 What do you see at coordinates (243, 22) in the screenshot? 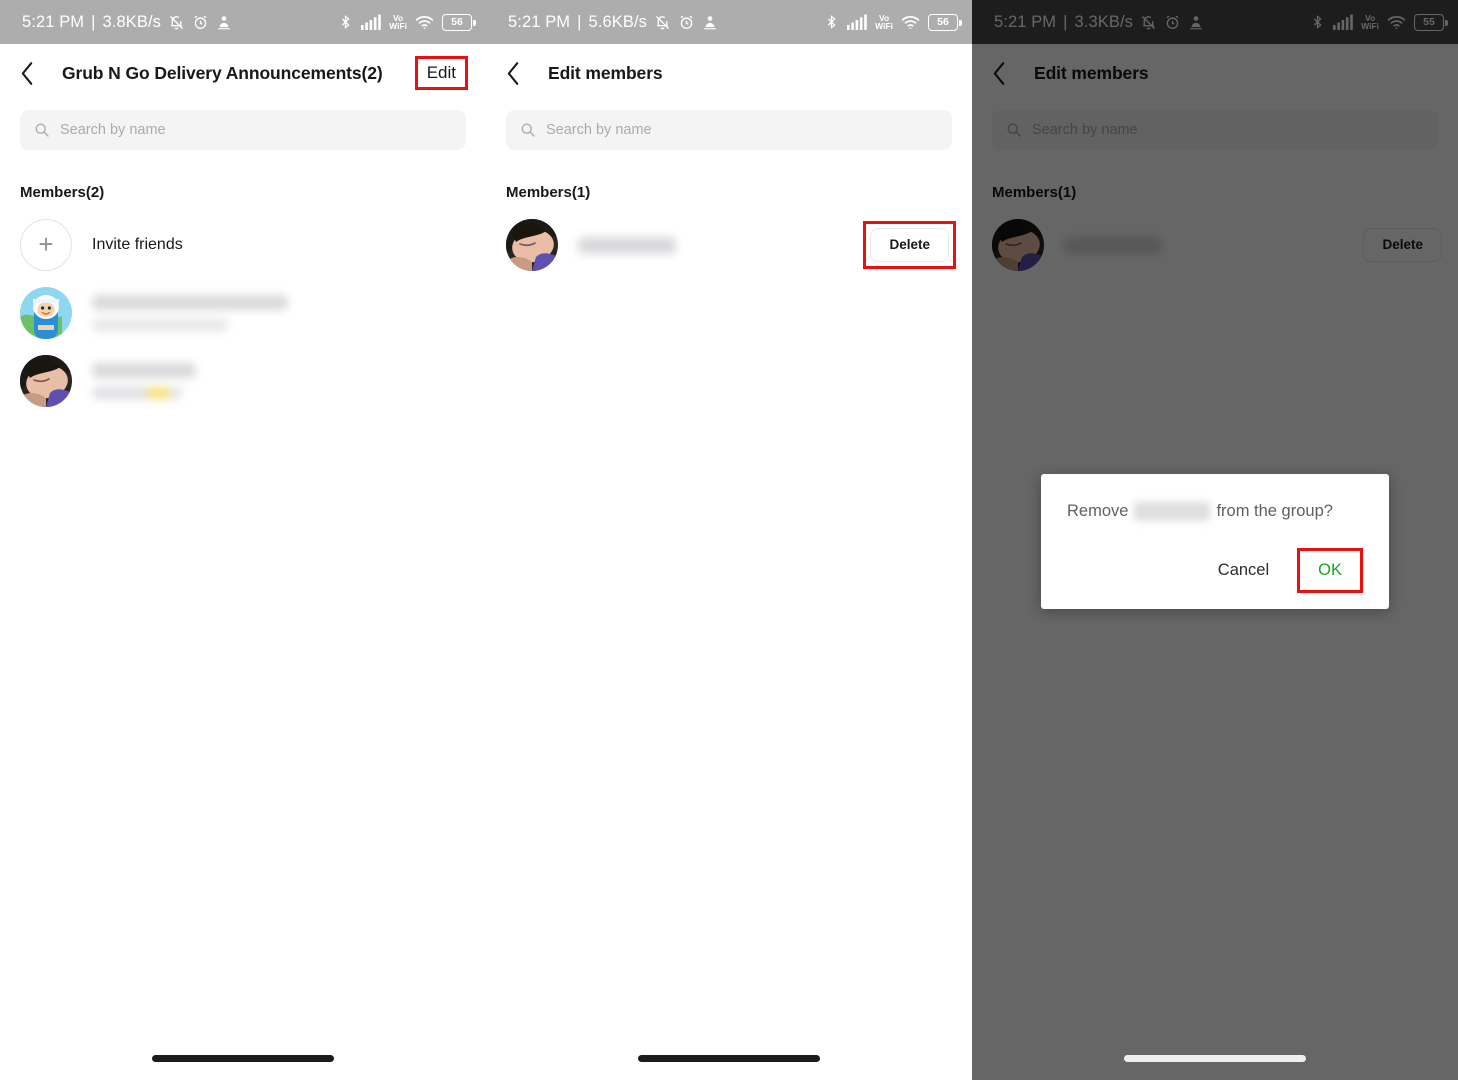
I see `status-bar: 5:21 PM | 3.8KB/s Vo WiFi 56` at bounding box center [243, 22].